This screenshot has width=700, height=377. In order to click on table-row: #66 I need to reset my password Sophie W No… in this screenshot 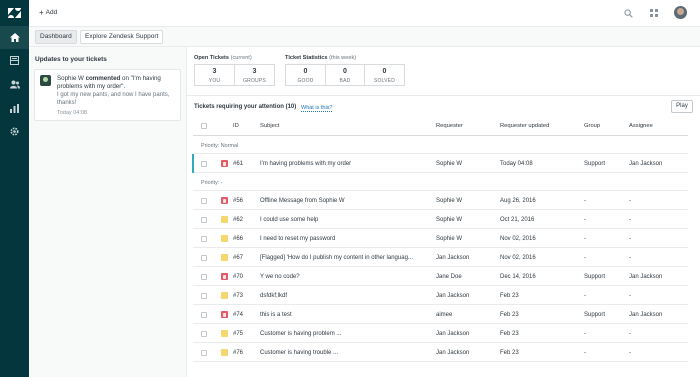, I will do `click(440, 238)`.